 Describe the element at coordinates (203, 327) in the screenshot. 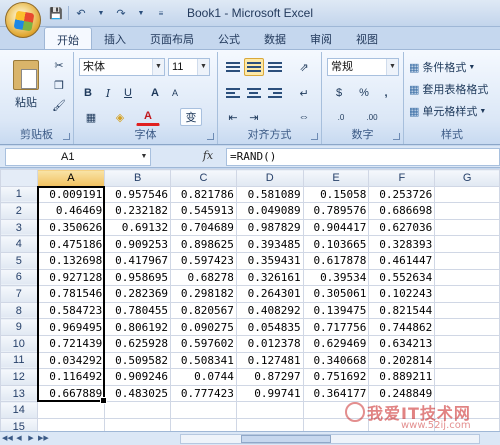

I see `cell: 0.090275` at that location.